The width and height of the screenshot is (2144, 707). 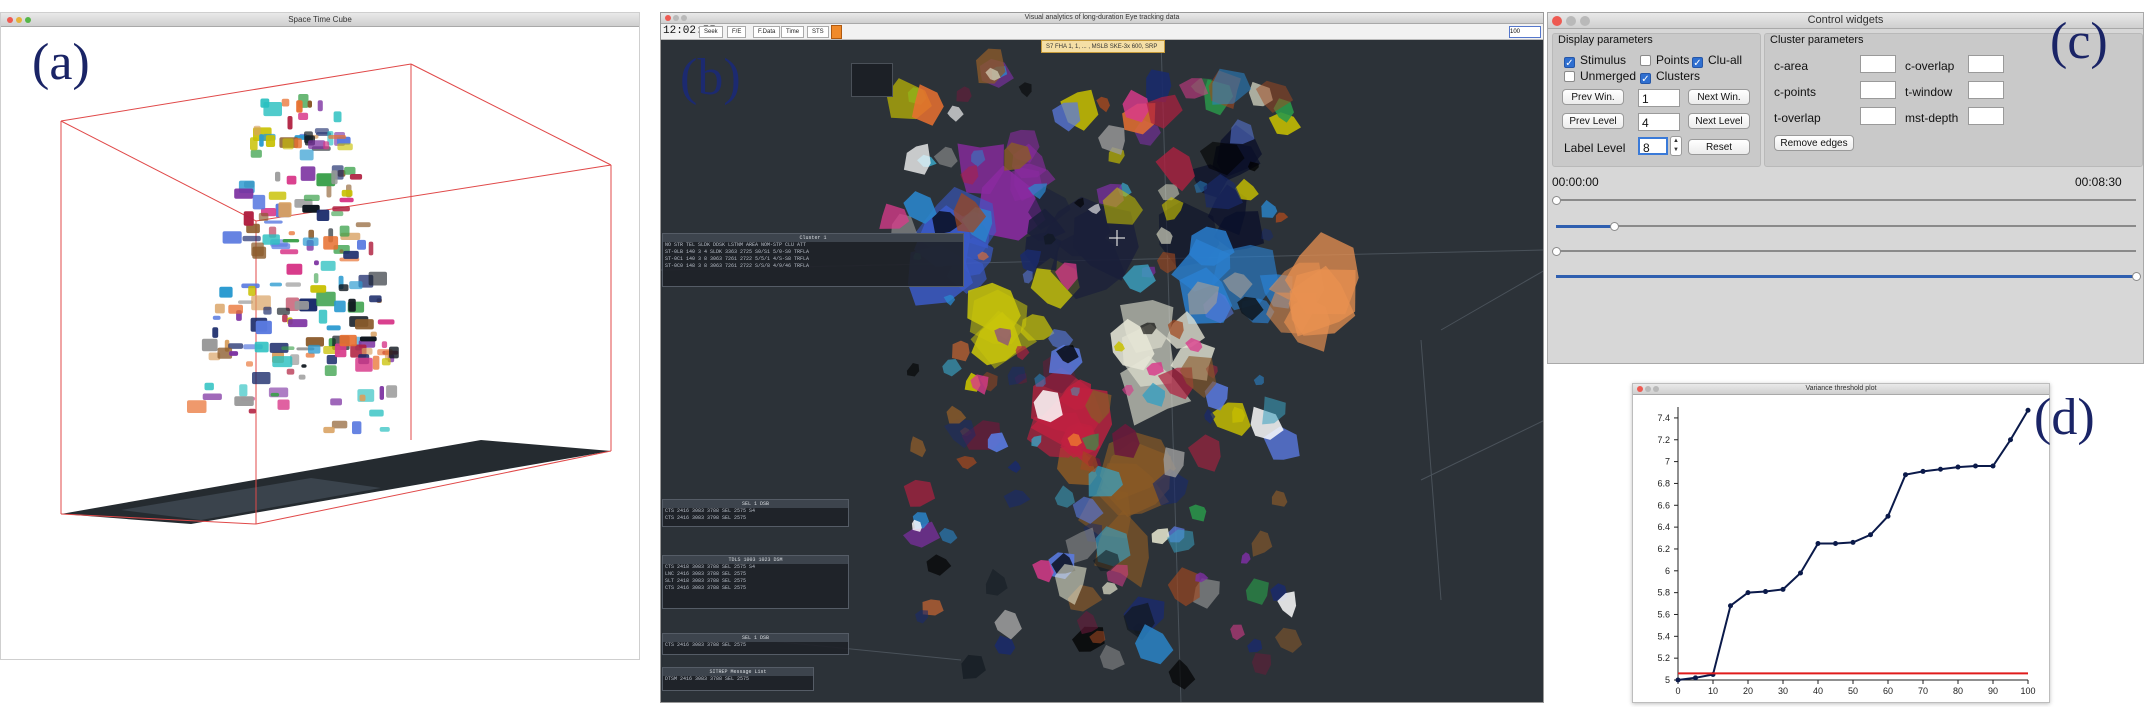 I want to click on c-points-field, so click(x=1878, y=90).